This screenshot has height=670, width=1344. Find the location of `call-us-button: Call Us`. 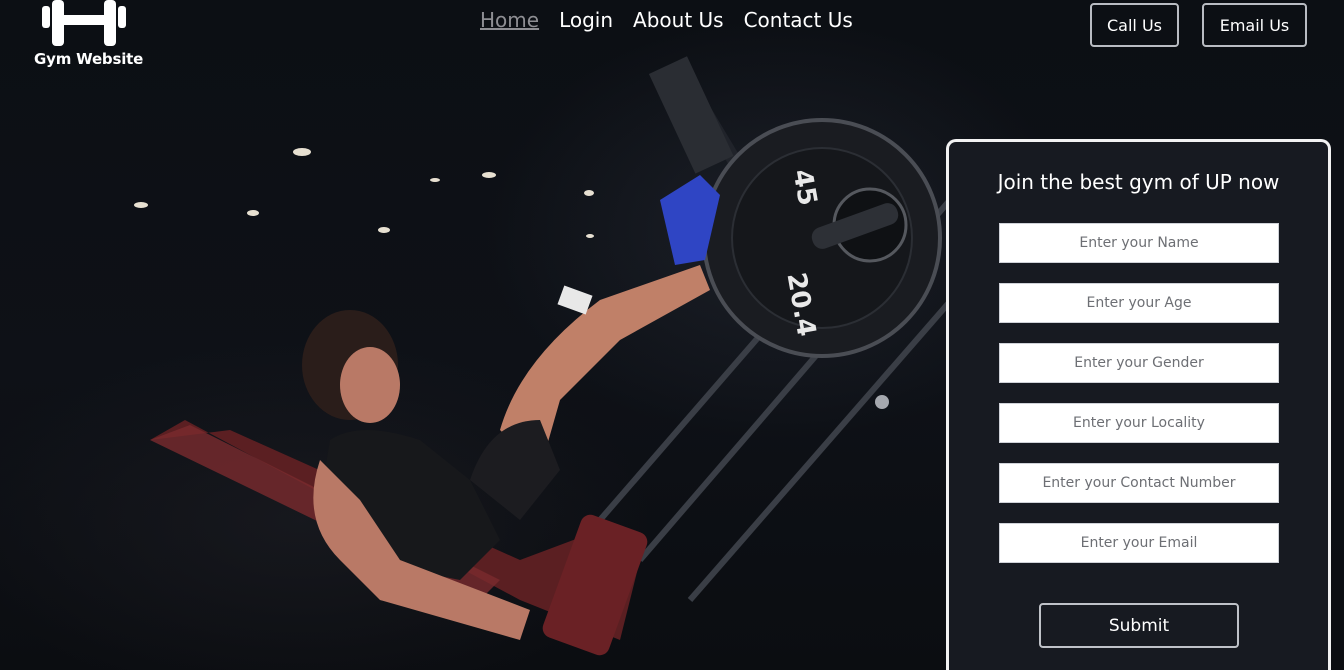

call-us-button: Call Us is located at coordinates (1134, 25).